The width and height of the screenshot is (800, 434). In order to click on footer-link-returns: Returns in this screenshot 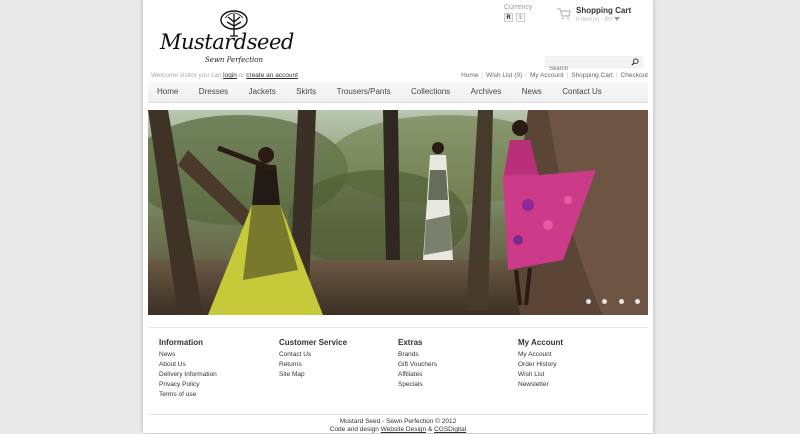, I will do `click(334, 365)`.